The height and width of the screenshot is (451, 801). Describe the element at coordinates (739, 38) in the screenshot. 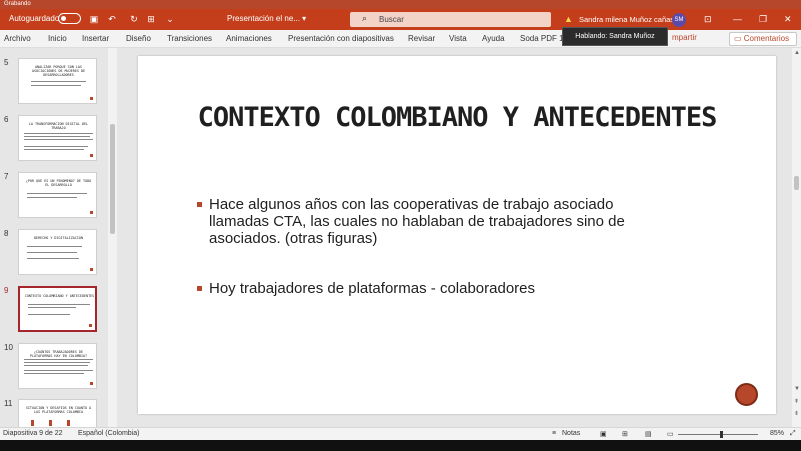

I see `comment-icon: ▭` at that location.